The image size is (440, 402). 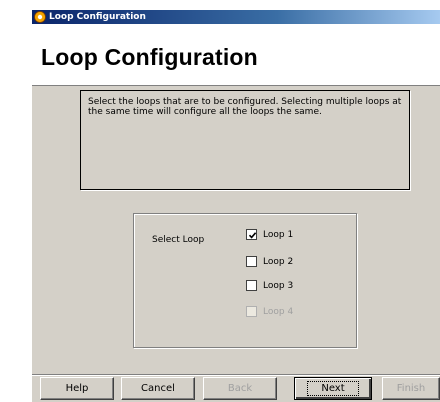 What do you see at coordinates (236, 17) in the screenshot?
I see `title-bar: Loop Configuration` at bounding box center [236, 17].